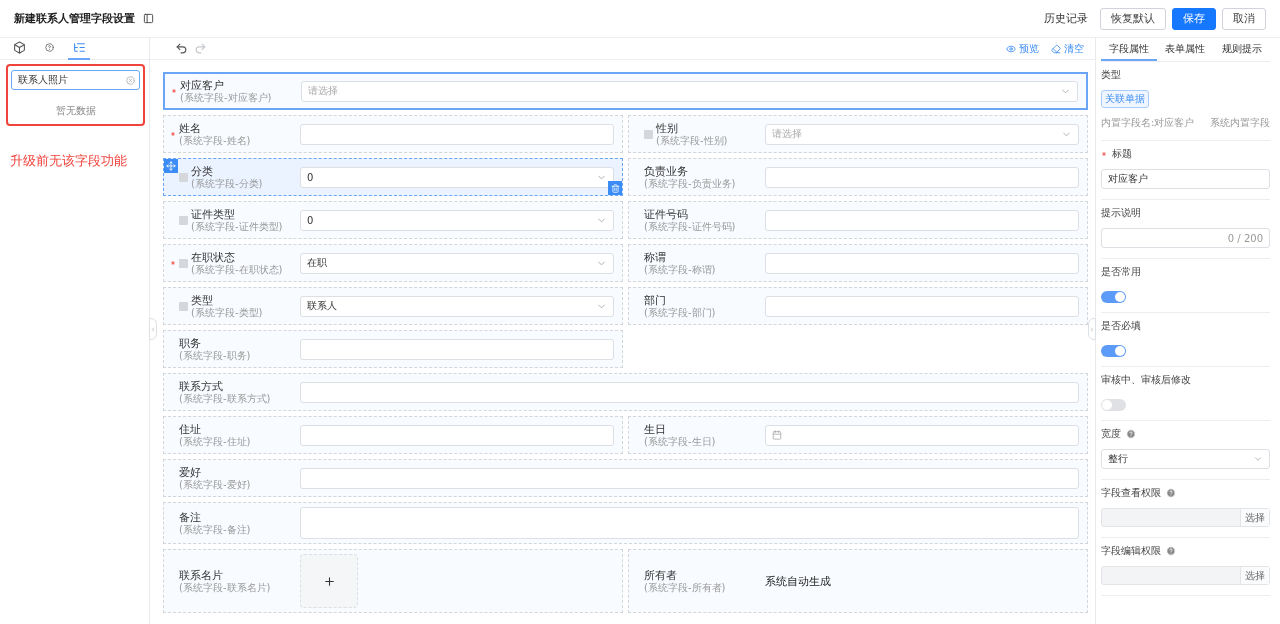  I want to click on eye-icon, so click(1011, 48).